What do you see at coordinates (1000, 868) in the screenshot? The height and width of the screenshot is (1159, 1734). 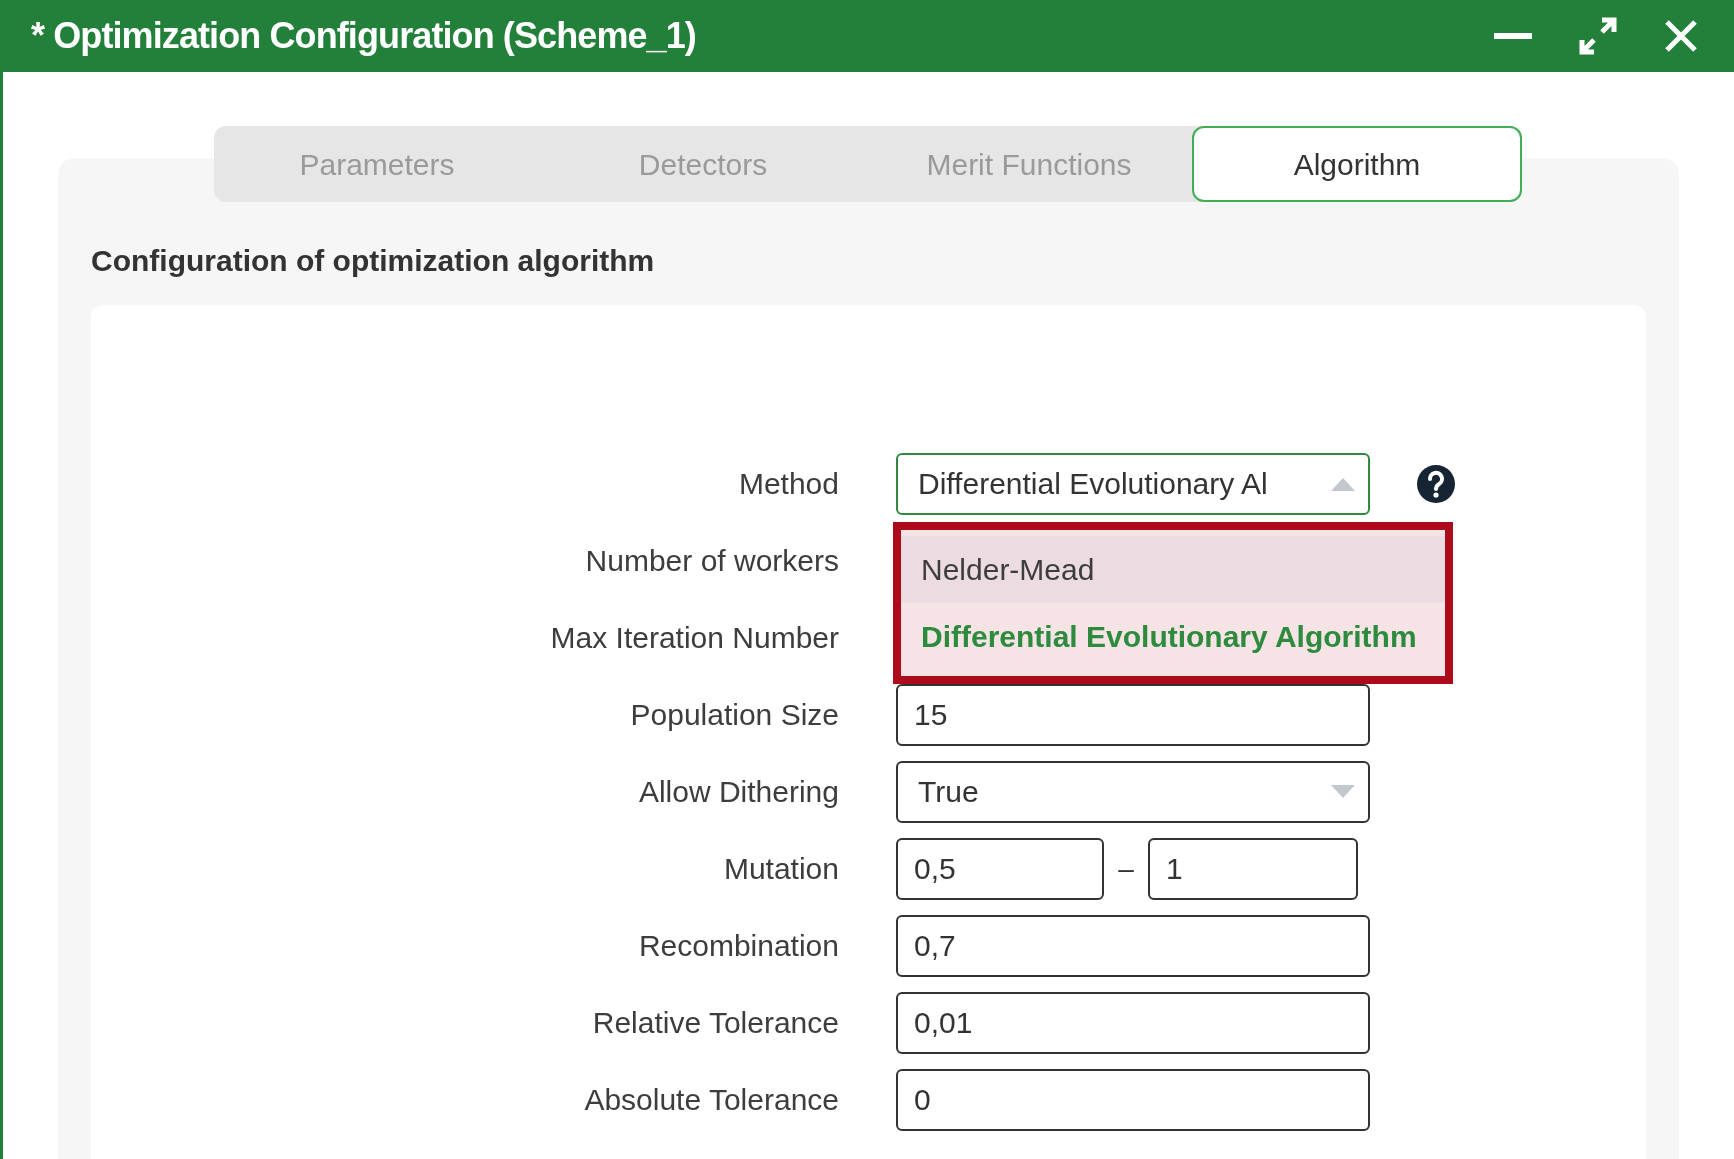 I see `input-field: 0,5` at bounding box center [1000, 868].